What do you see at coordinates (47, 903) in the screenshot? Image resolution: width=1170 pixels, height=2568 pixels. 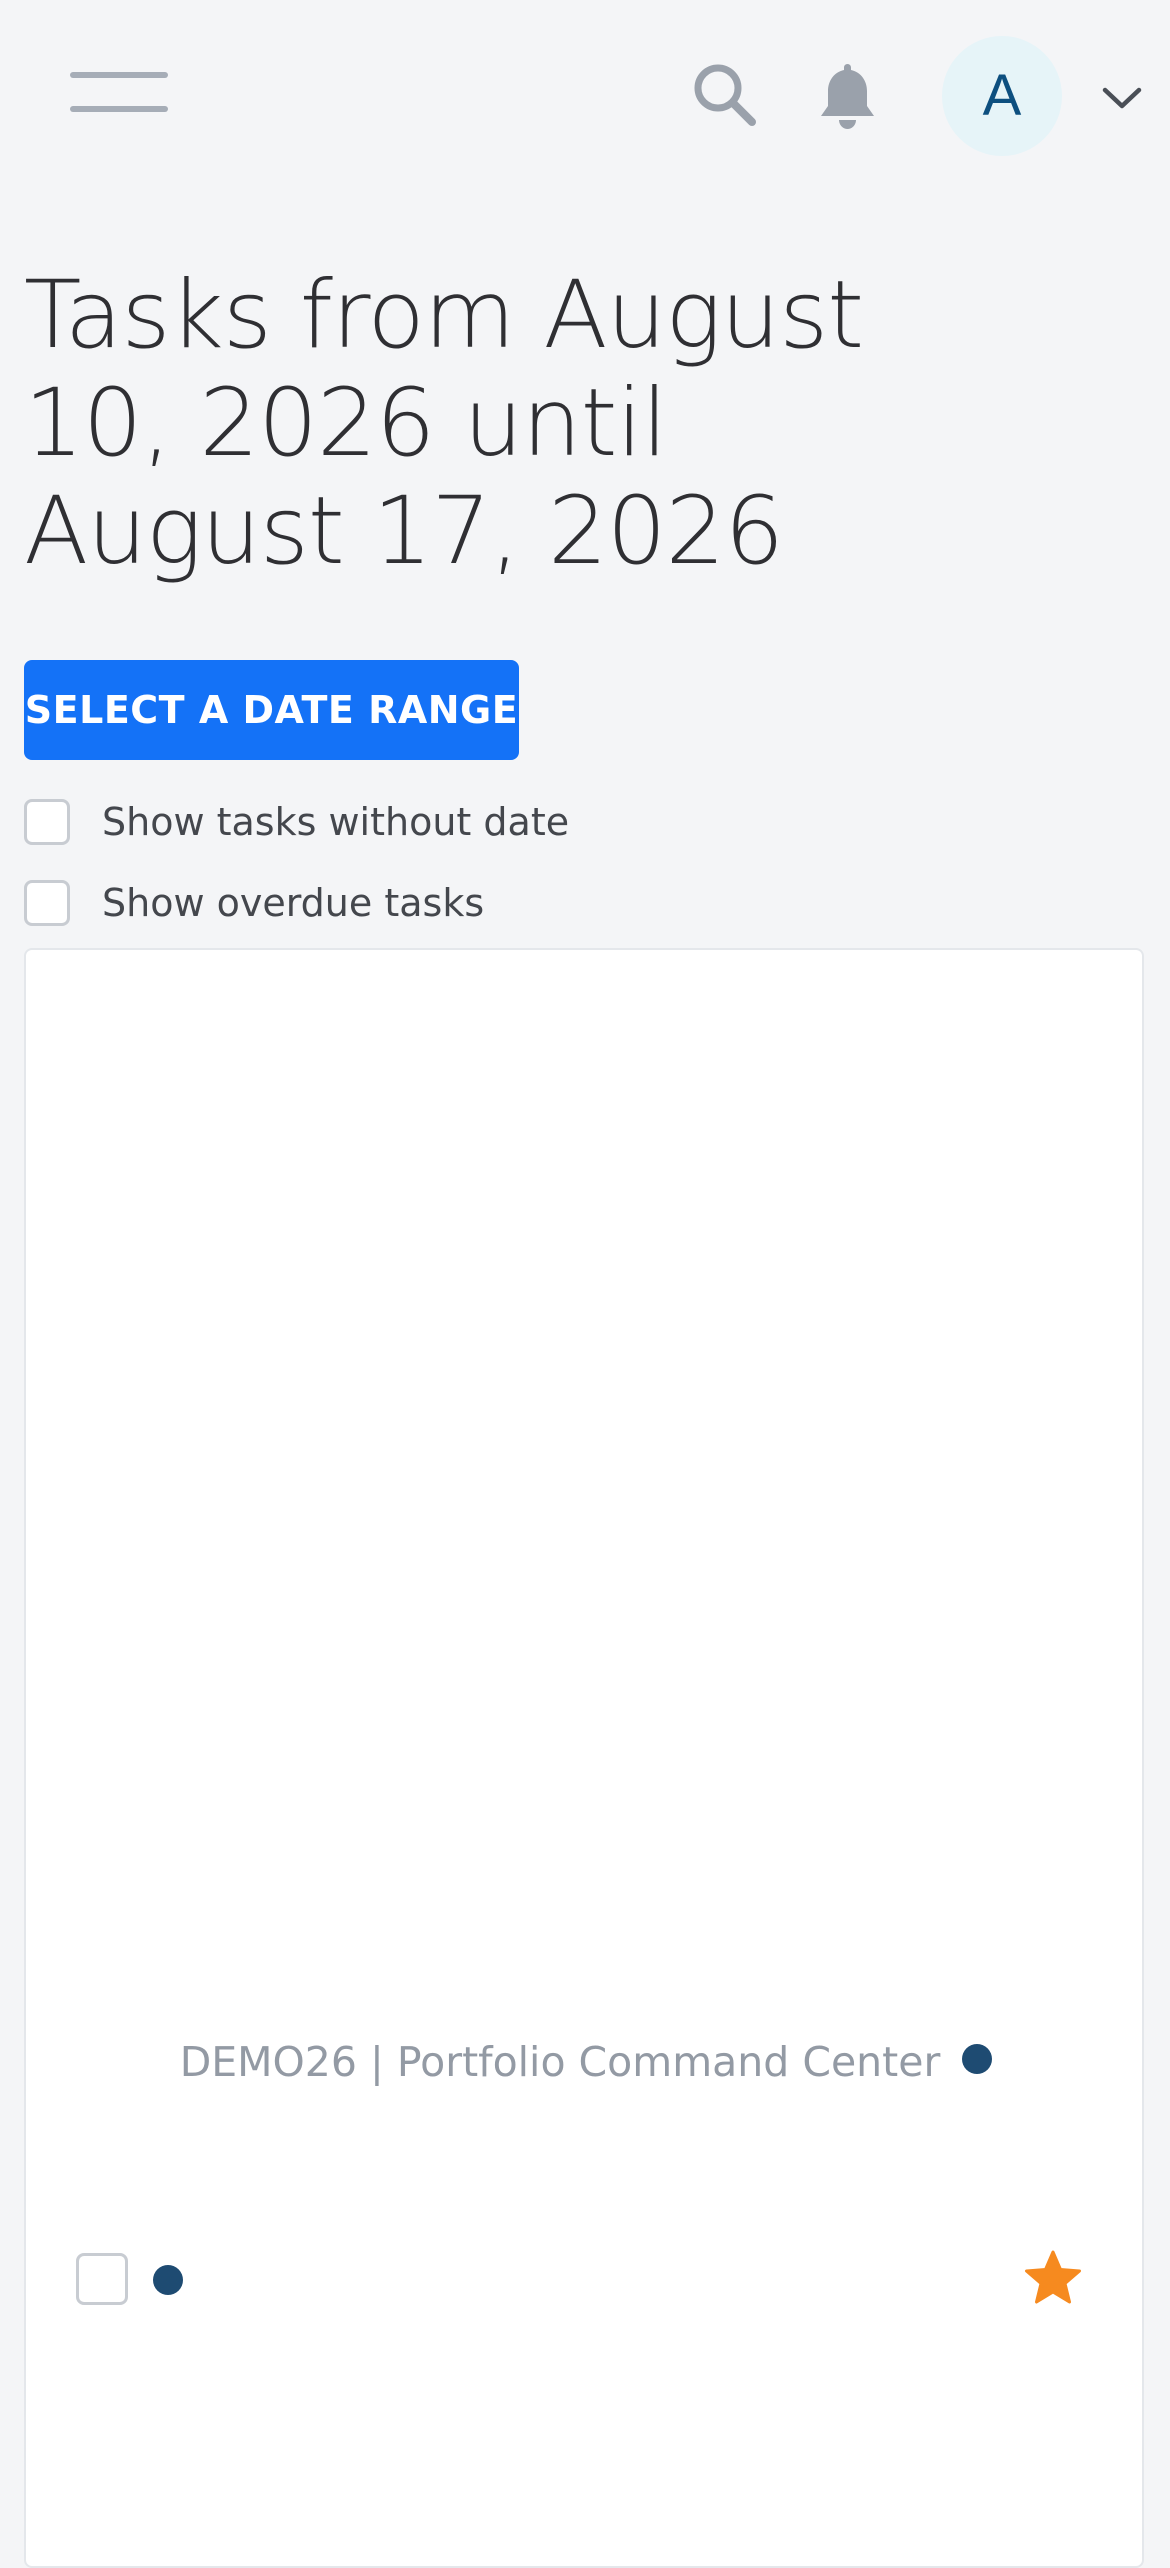 I see `show-overdue-tasks-checkbox` at bounding box center [47, 903].